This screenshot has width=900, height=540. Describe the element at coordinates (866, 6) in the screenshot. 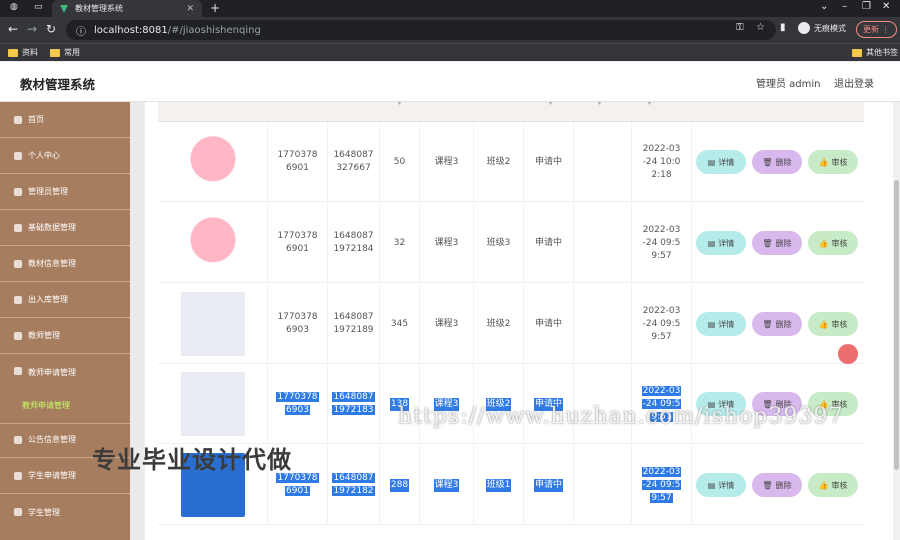

I see `restore-icon: ❐` at that location.